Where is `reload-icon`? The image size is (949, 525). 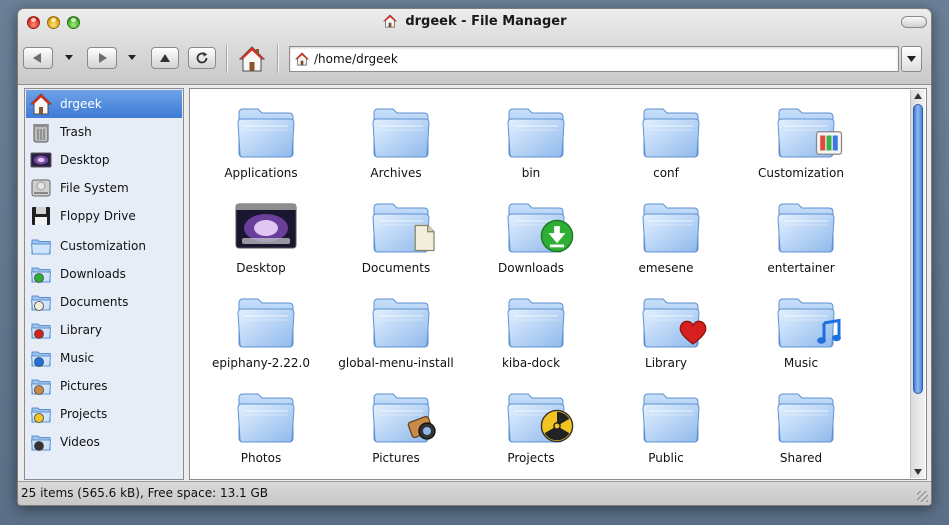 reload-icon is located at coordinates (202, 58).